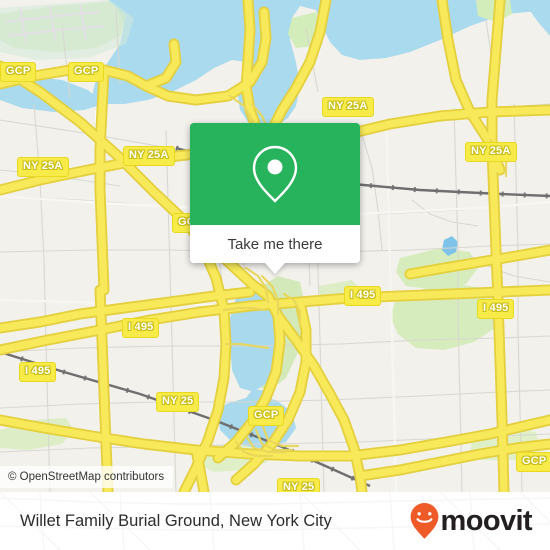 This screenshot has width=550, height=550. I want to click on popup-image-placeholder, so click(275, 174).